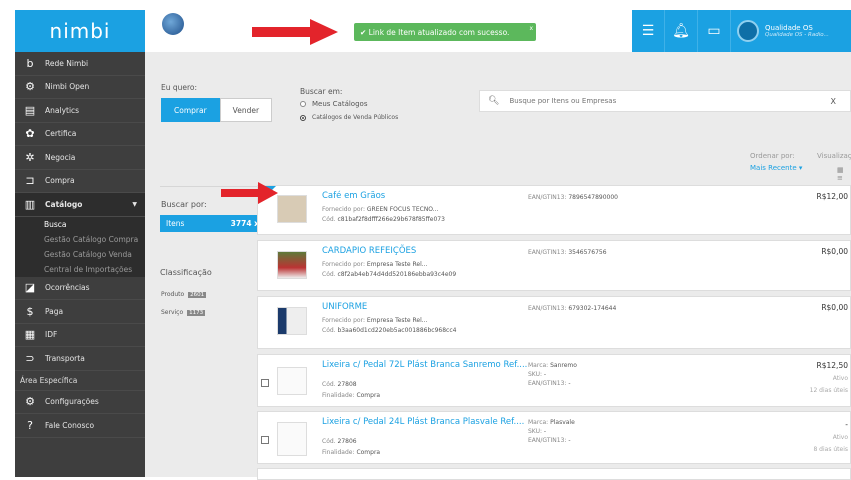 Image resolution: width=851 pixels, height=480 pixels. What do you see at coordinates (80, 181) in the screenshot?
I see `sidebar-item-compra: ⊐ Compra` at bounding box center [80, 181].